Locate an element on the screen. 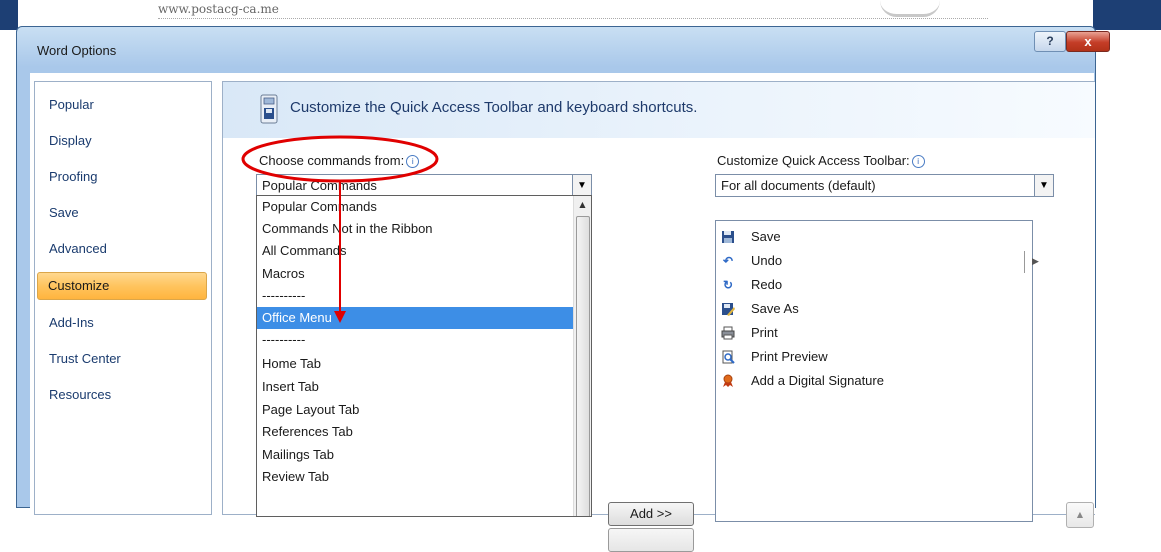 Image resolution: width=1161 pixels, height=552 pixels. nav-item-popular: Popular is located at coordinates (123, 105).